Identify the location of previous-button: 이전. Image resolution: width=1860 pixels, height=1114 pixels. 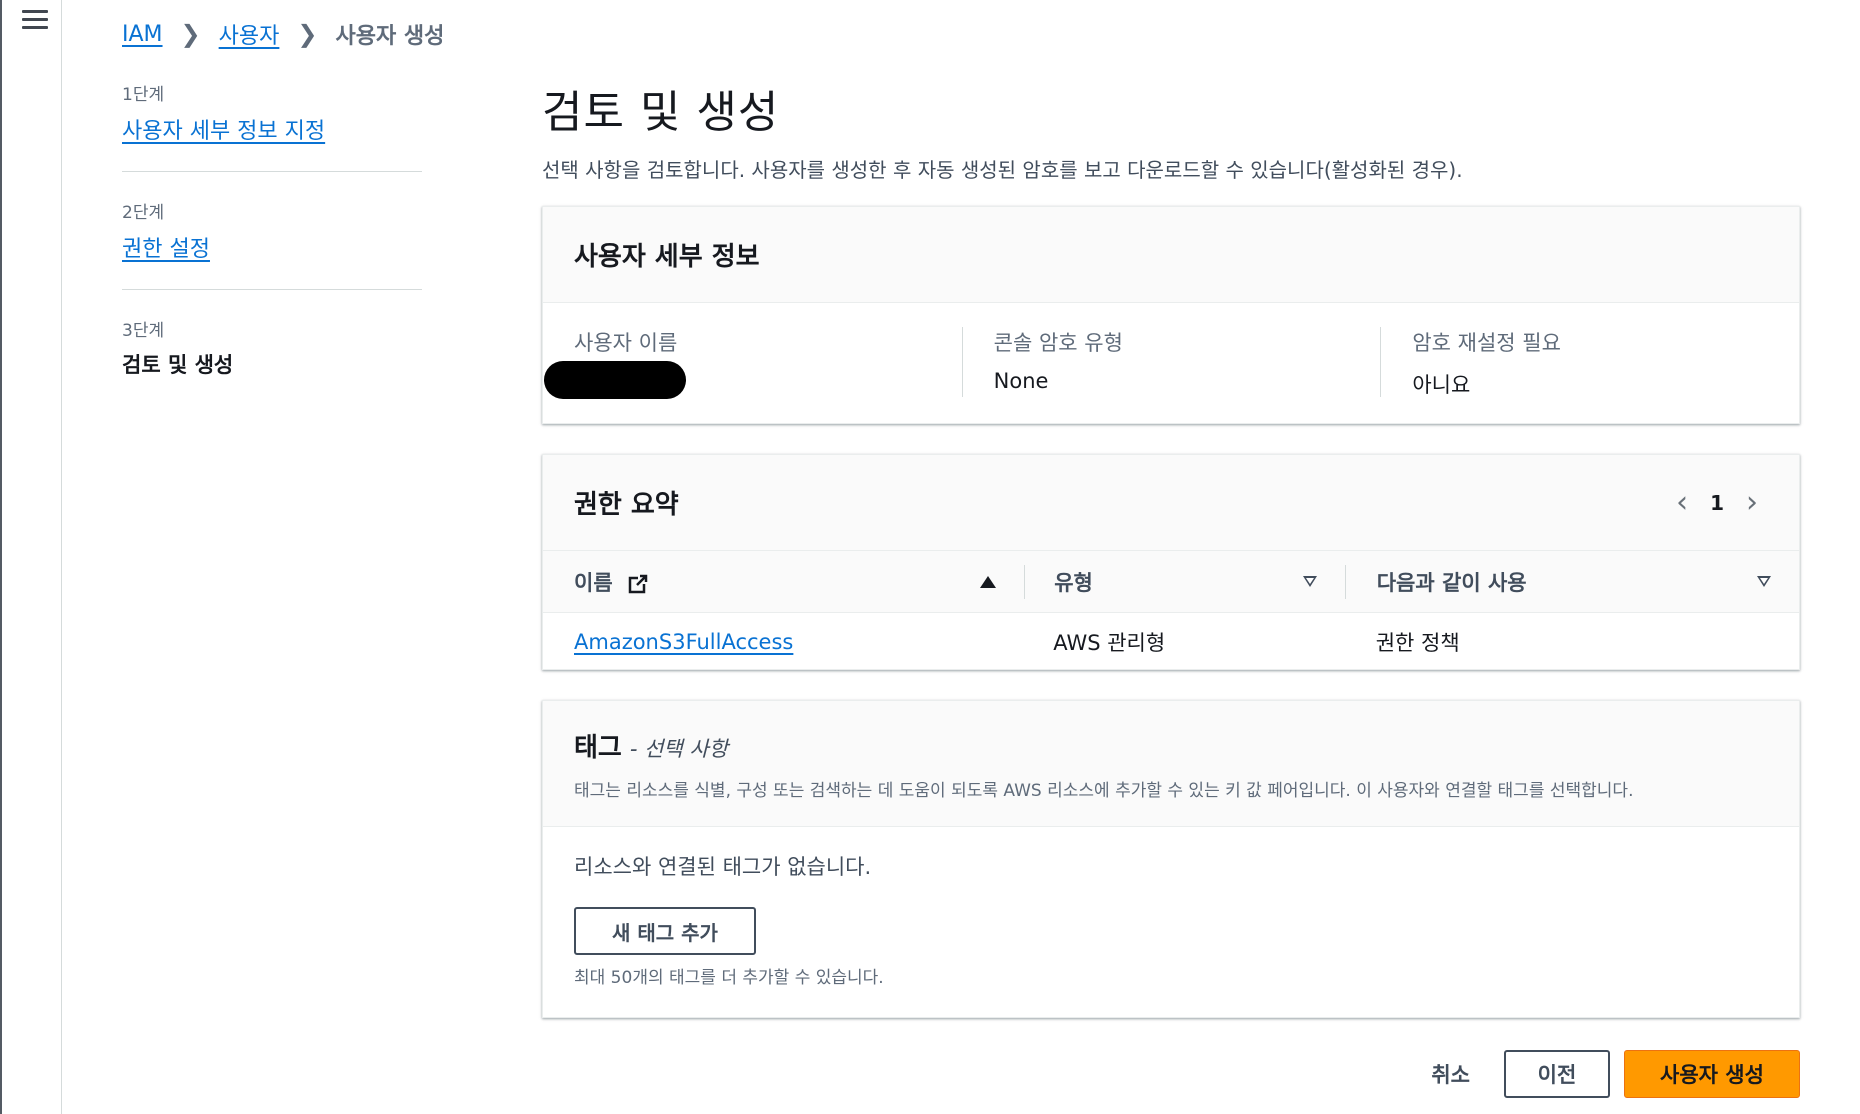
(1557, 1074).